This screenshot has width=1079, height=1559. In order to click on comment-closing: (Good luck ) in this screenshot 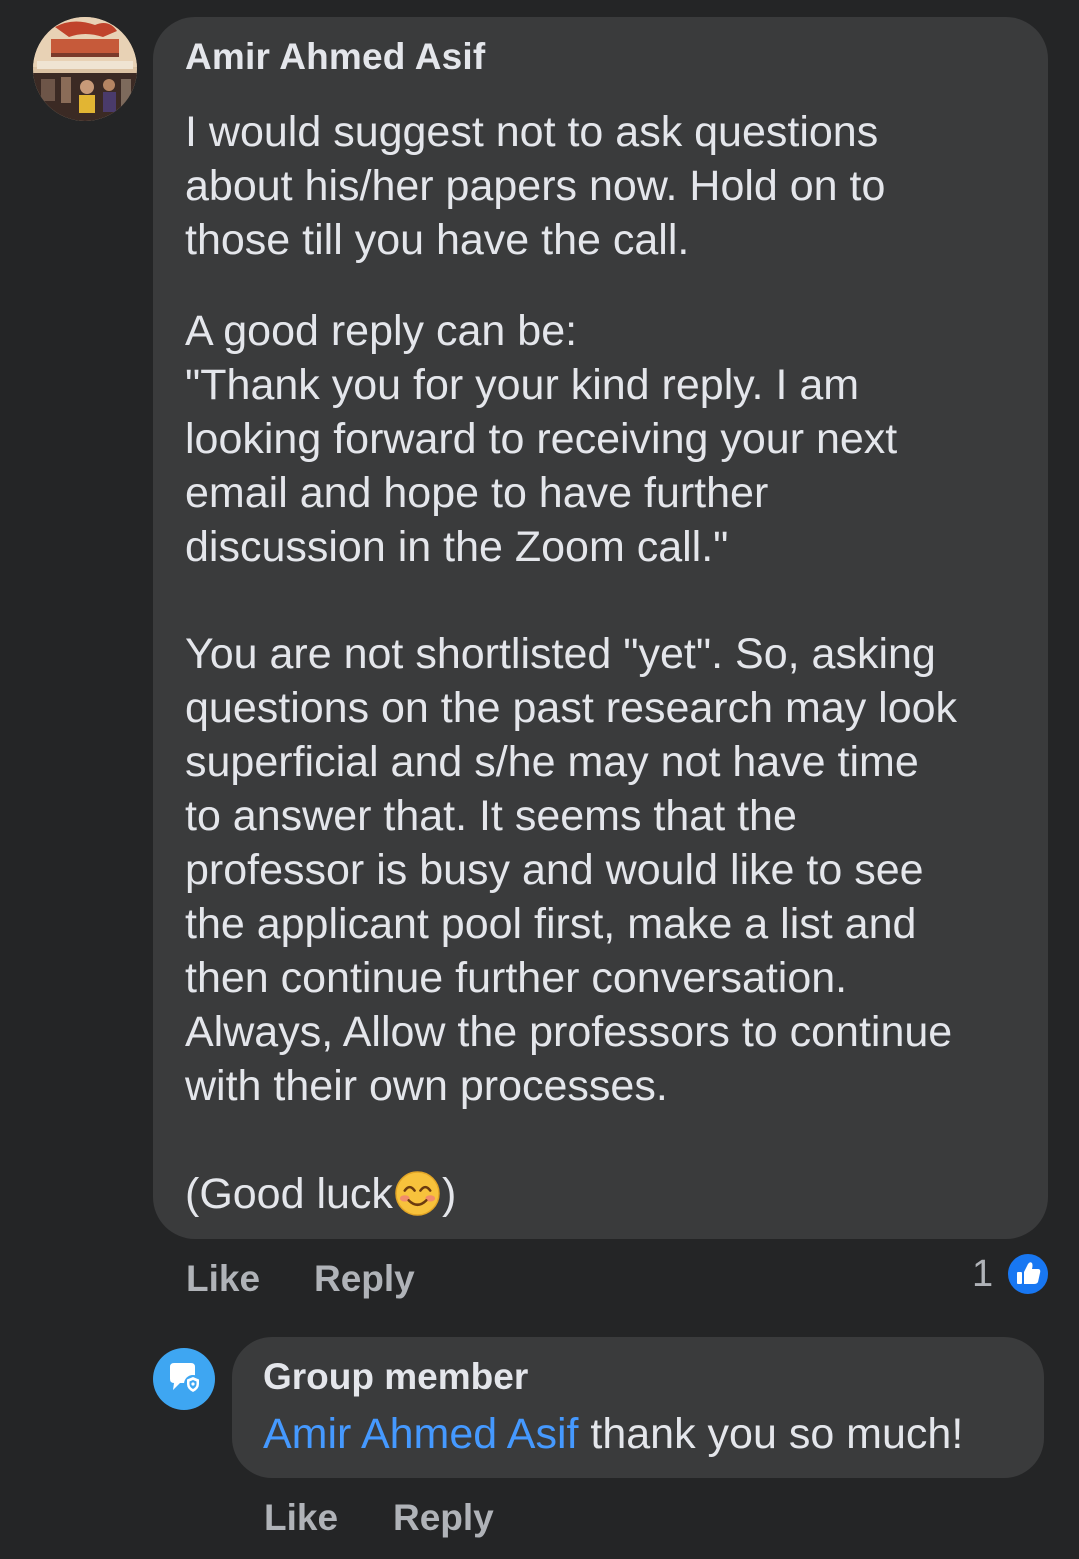, I will do `click(320, 1194)`.